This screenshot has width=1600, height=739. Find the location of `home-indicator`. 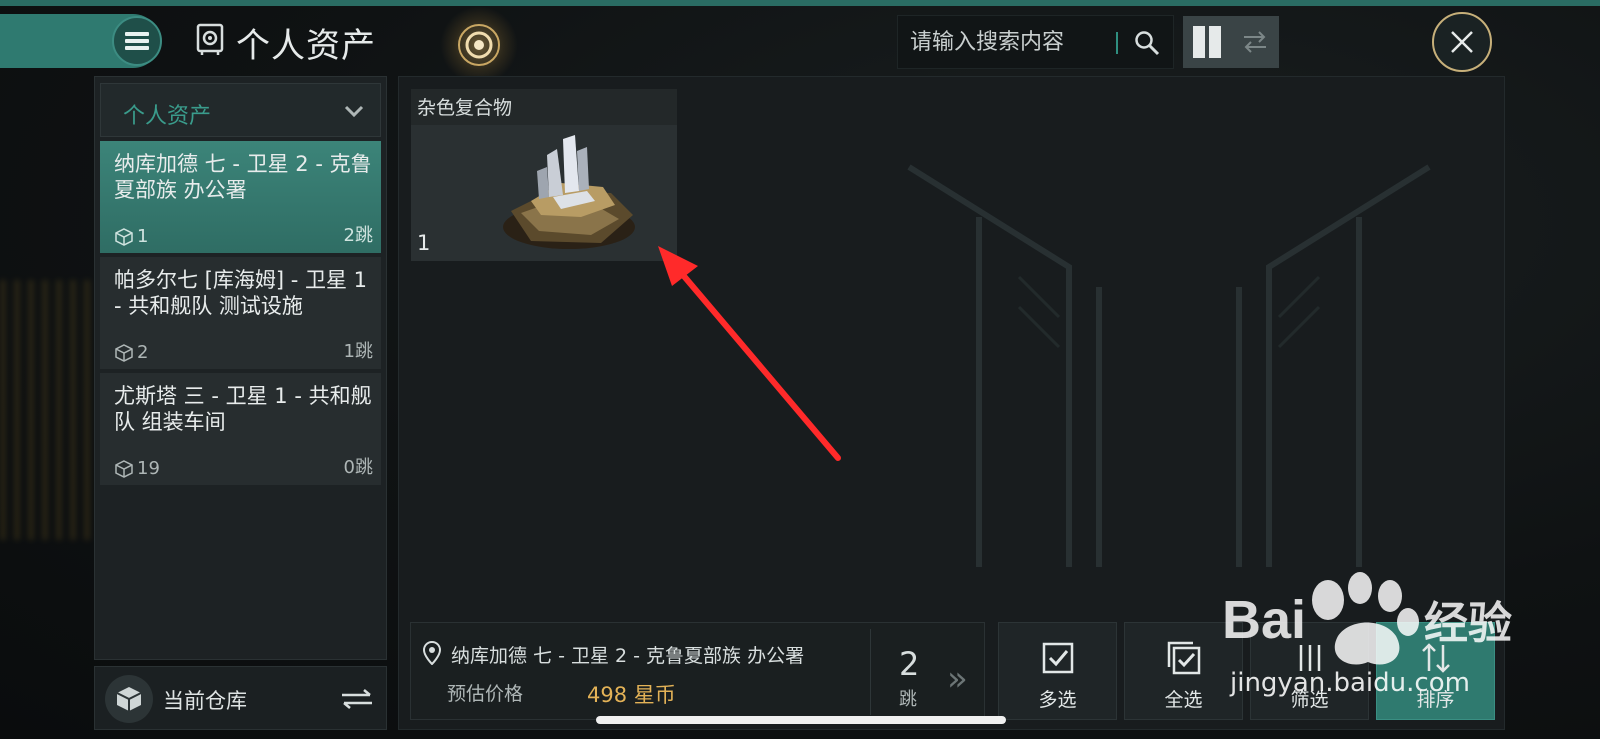

home-indicator is located at coordinates (801, 720).